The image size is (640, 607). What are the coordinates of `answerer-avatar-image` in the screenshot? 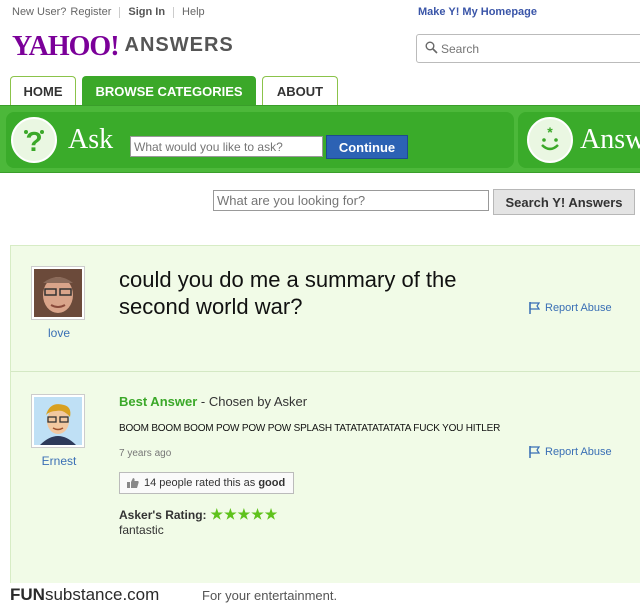 It's located at (58, 421).